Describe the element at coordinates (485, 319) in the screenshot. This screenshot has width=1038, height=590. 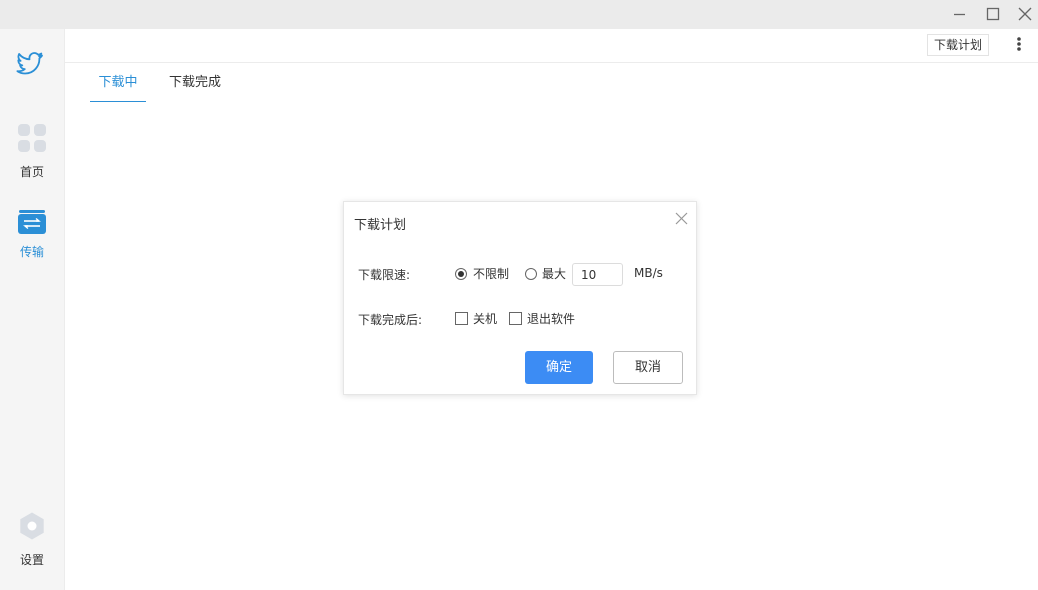
I see `shutdown-checkbox-label: 关机` at that location.